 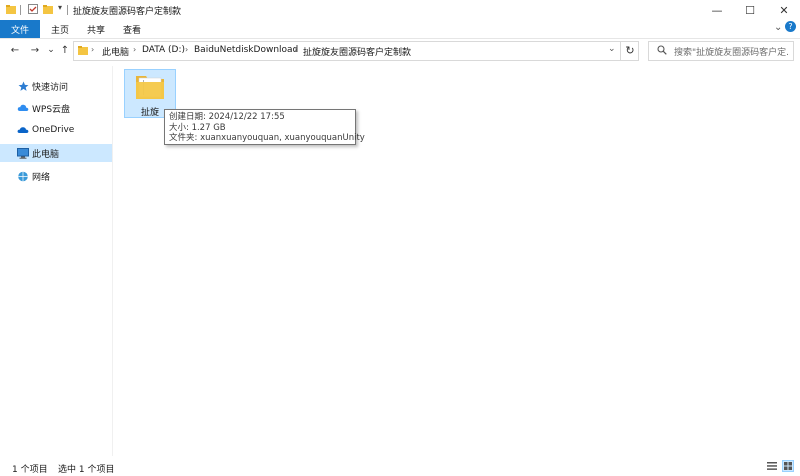 What do you see at coordinates (86, 470) in the screenshot?
I see `status-selected-count: 选中 1 个项目` at bounding box center [86, 470].